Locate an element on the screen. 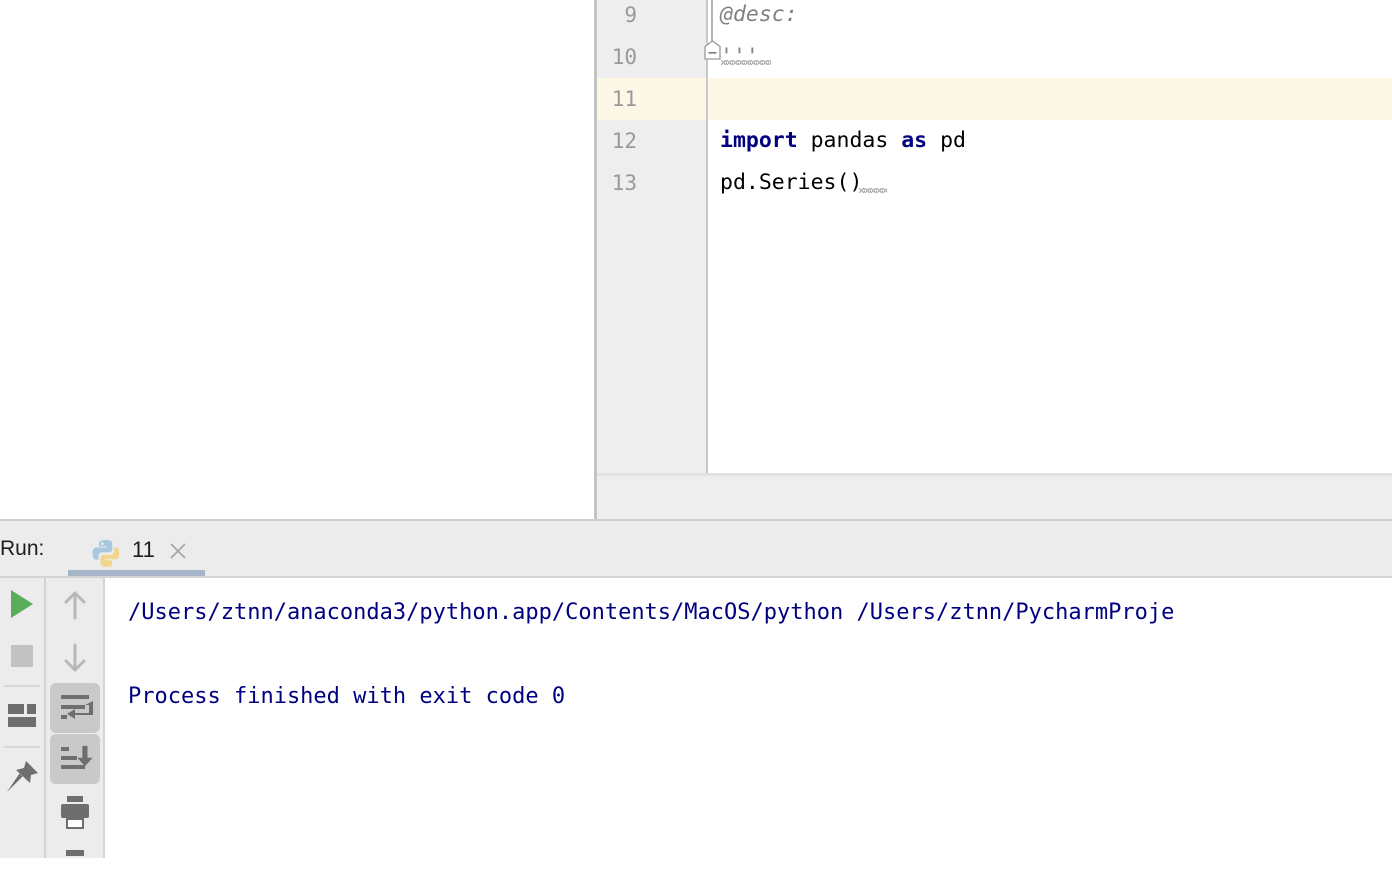 The height and width of the screenshot is (895, 1392). run-toolbar-right is located at coordinates (74, 718).